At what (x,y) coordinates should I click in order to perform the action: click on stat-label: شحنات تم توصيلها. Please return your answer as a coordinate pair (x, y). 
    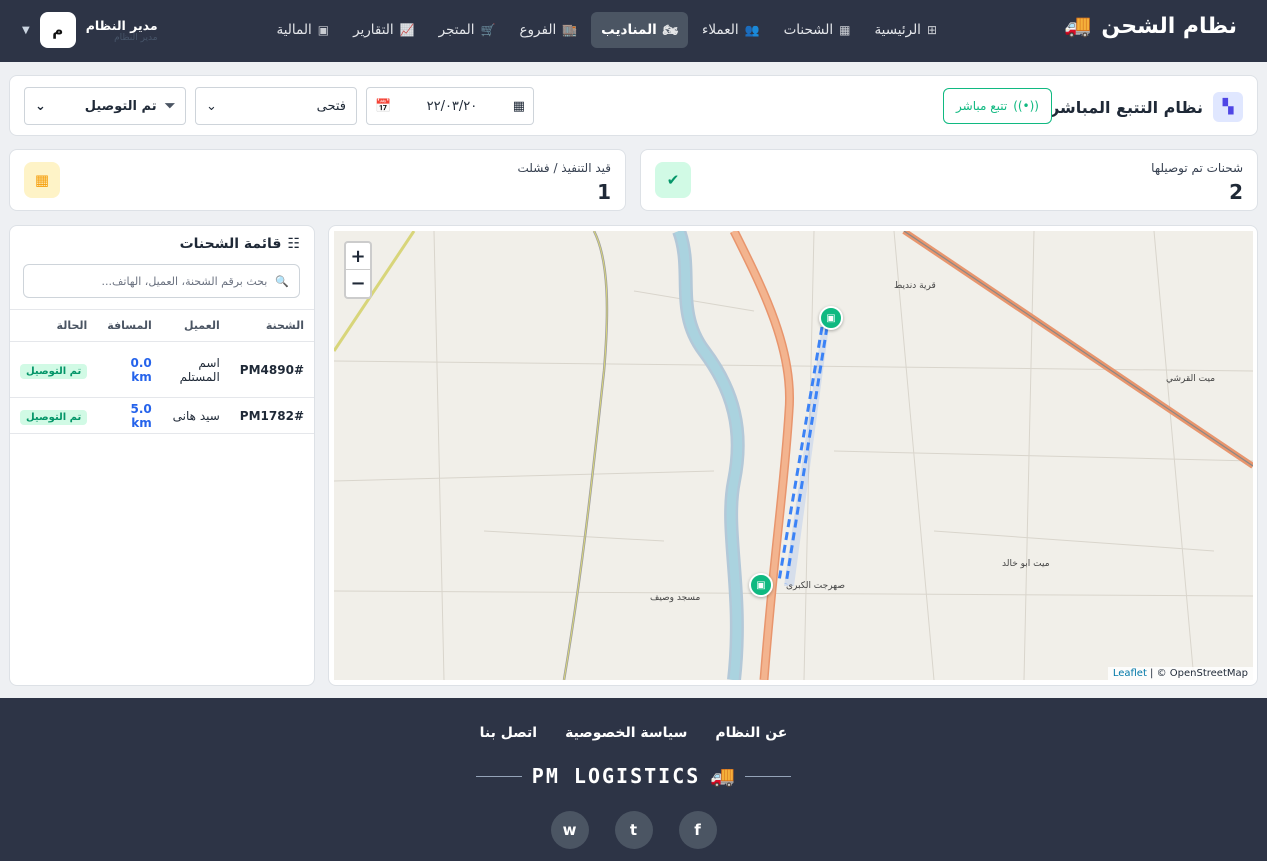
    Looking at the image, I should click on (1197, 168).